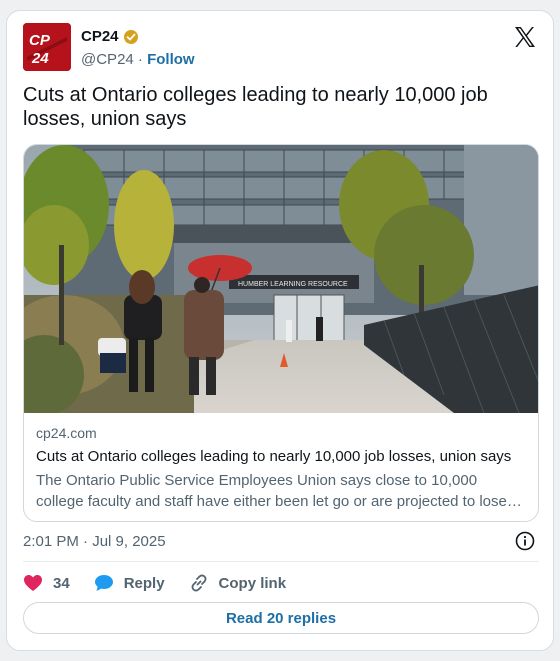 Image resolution: width=560 pixels, height=661 pixels. I want to click on svg-text: CP, so click(40, 40).